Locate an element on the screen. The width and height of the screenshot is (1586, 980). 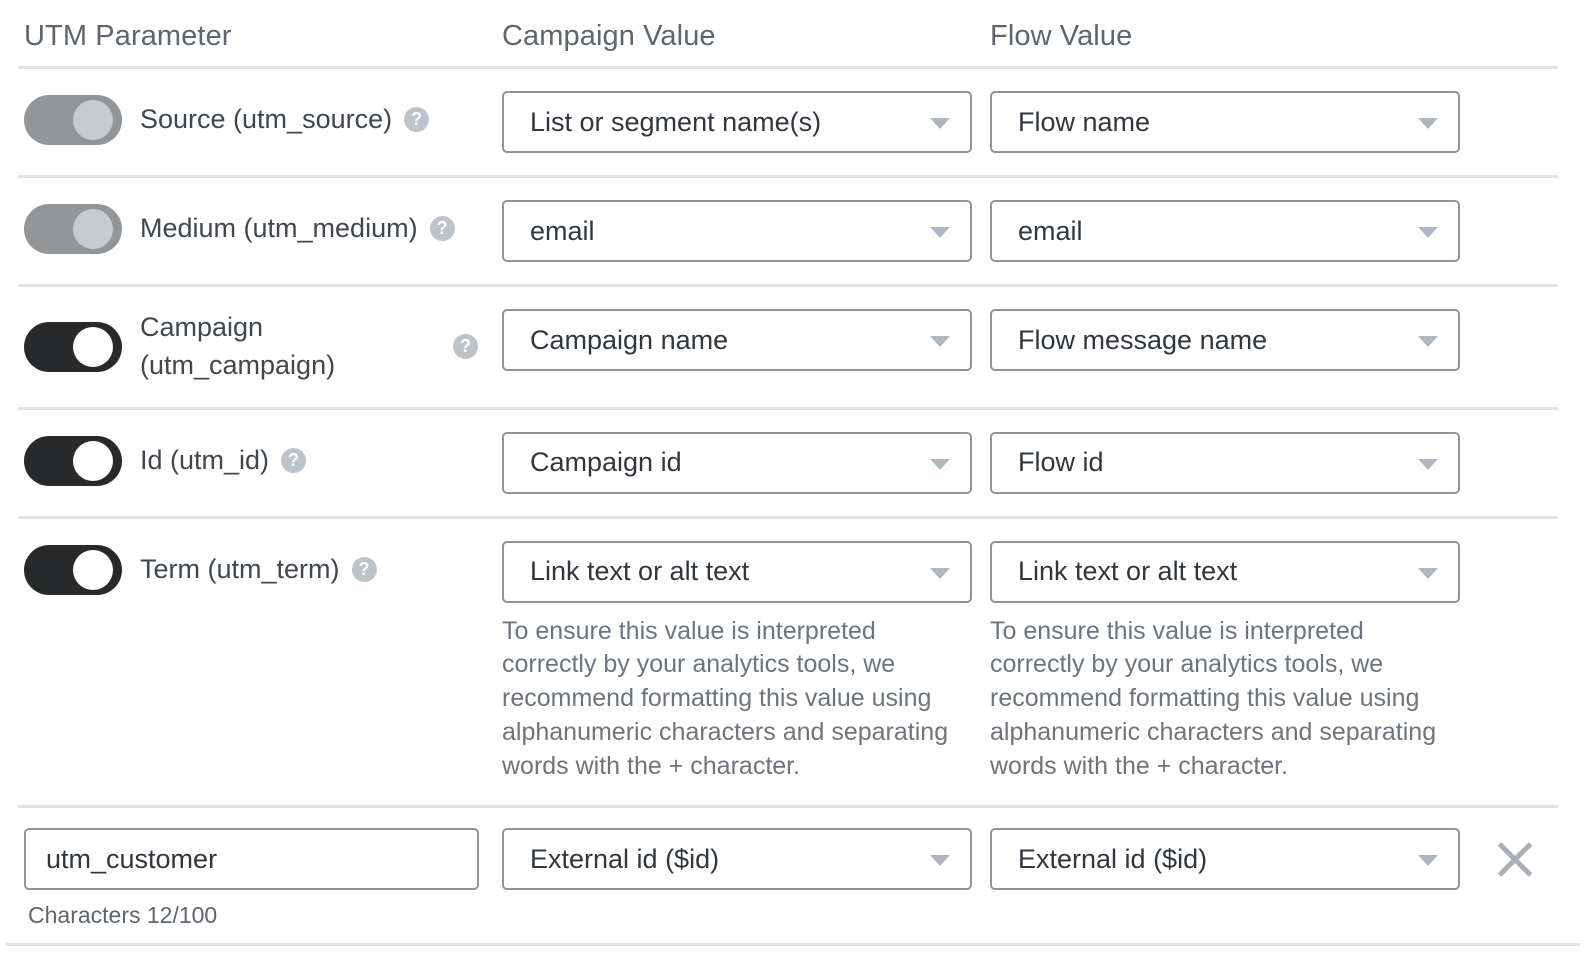
param-label-campaign: Campaign (utm_campaign) ? is located at coordinates (321, 347).